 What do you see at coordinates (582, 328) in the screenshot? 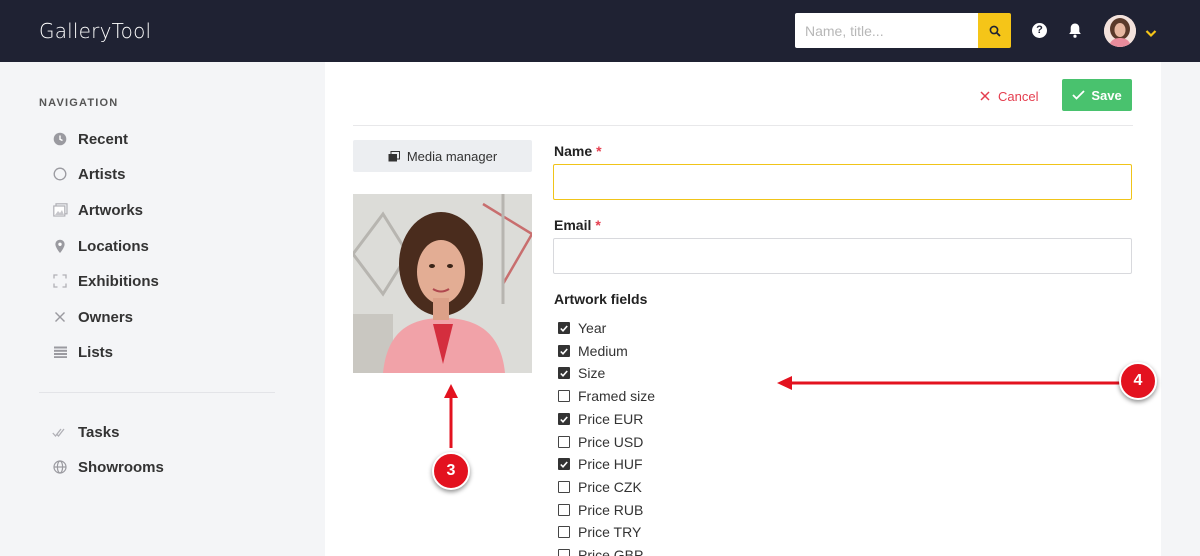
I see `field-checkbox-year: Year` at bounding box center [582, 328].